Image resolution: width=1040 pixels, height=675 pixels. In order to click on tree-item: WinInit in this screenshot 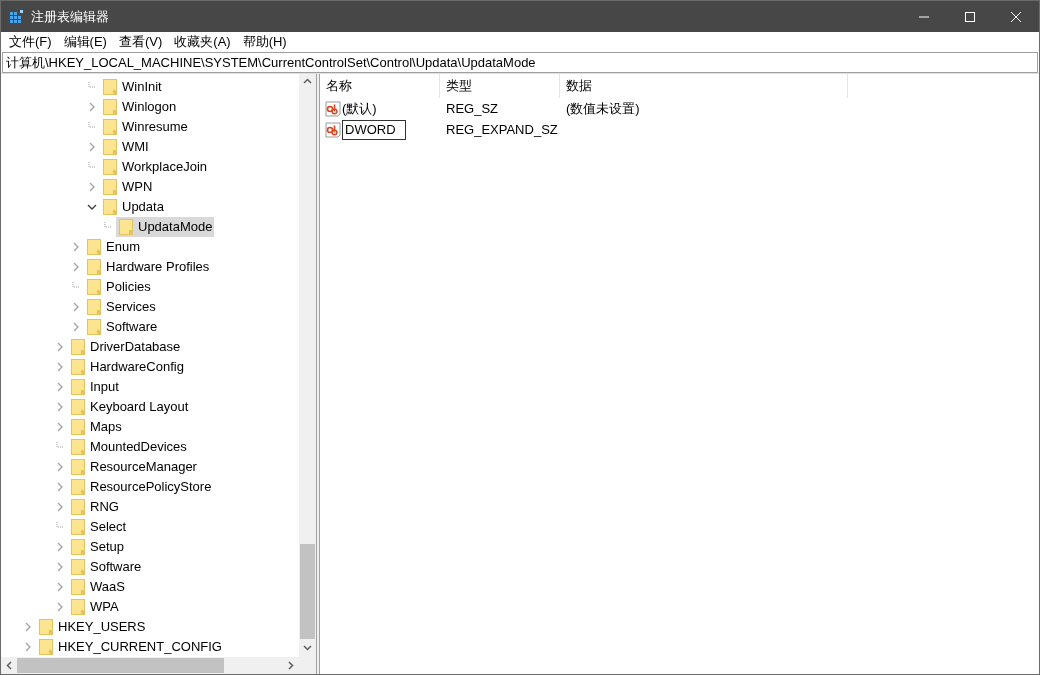, I will do `click(132, 87)`.